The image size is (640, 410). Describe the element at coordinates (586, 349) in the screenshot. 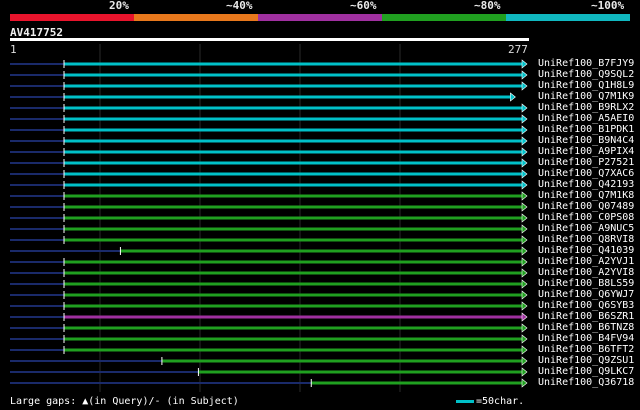

I see `hit-name-link: UniRef100_B6TFT2` at that location.